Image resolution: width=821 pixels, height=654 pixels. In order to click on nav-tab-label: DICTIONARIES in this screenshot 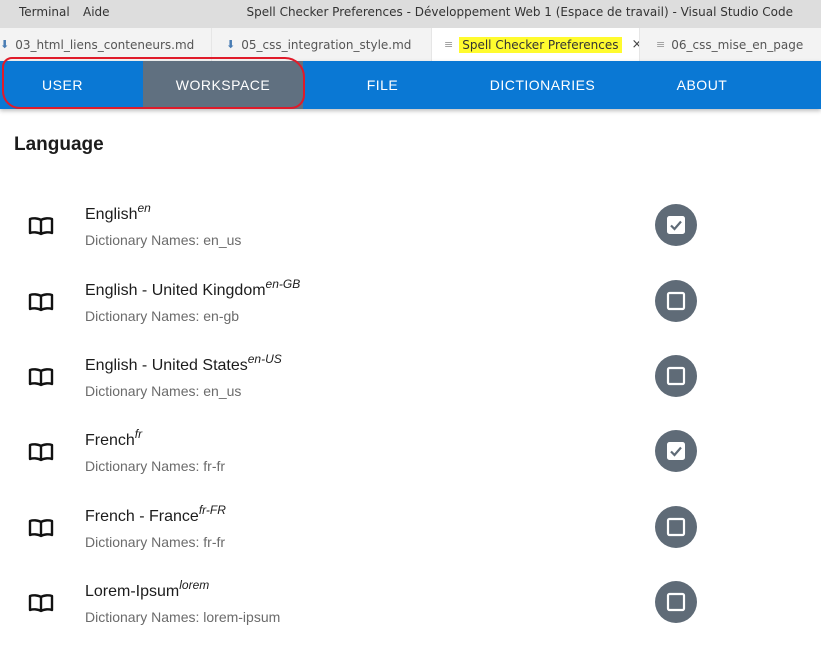, I will do `click(542, 85)`.